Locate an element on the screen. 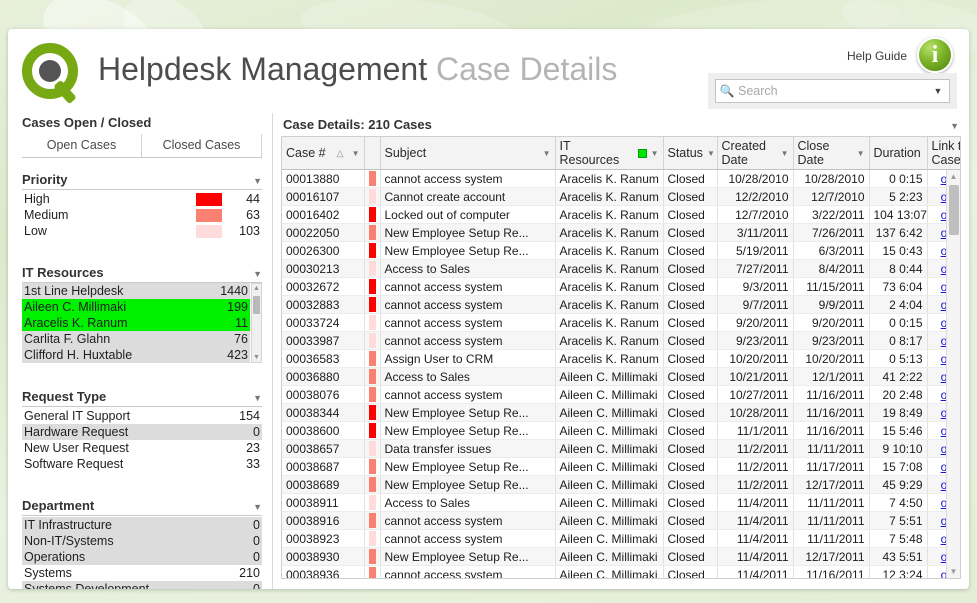 This screenshot has width=977, height=603. list-item: Medium 63 is located at coordinates (142, 215).